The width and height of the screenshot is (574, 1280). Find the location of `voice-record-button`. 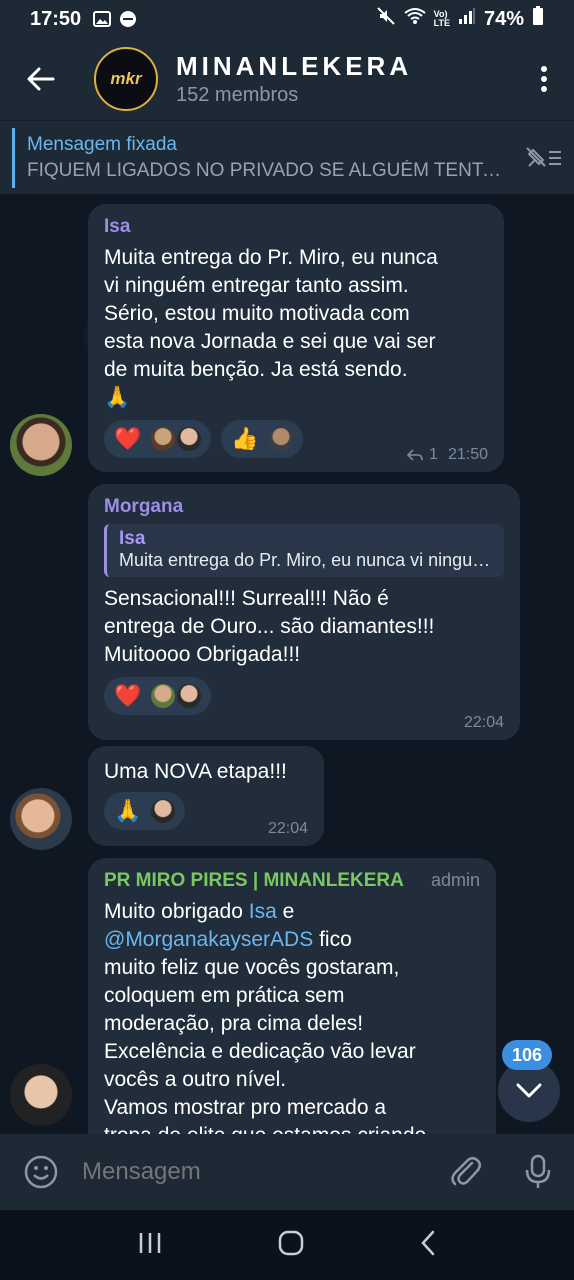

voice-record-button is located at coordinates (538, 1172).